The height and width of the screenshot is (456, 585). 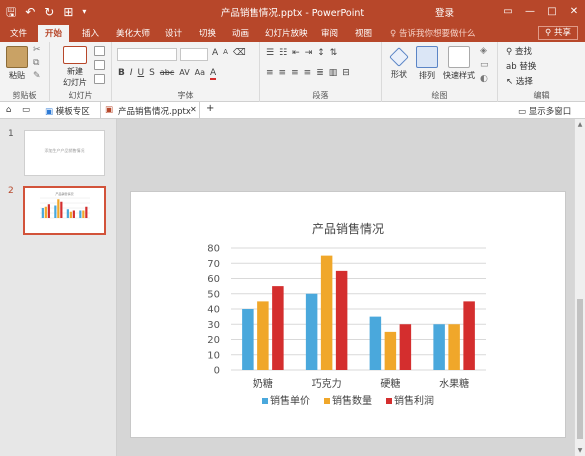 I want to click on clipboard-group-label: 剪贴板, so click(x=24, y=95).